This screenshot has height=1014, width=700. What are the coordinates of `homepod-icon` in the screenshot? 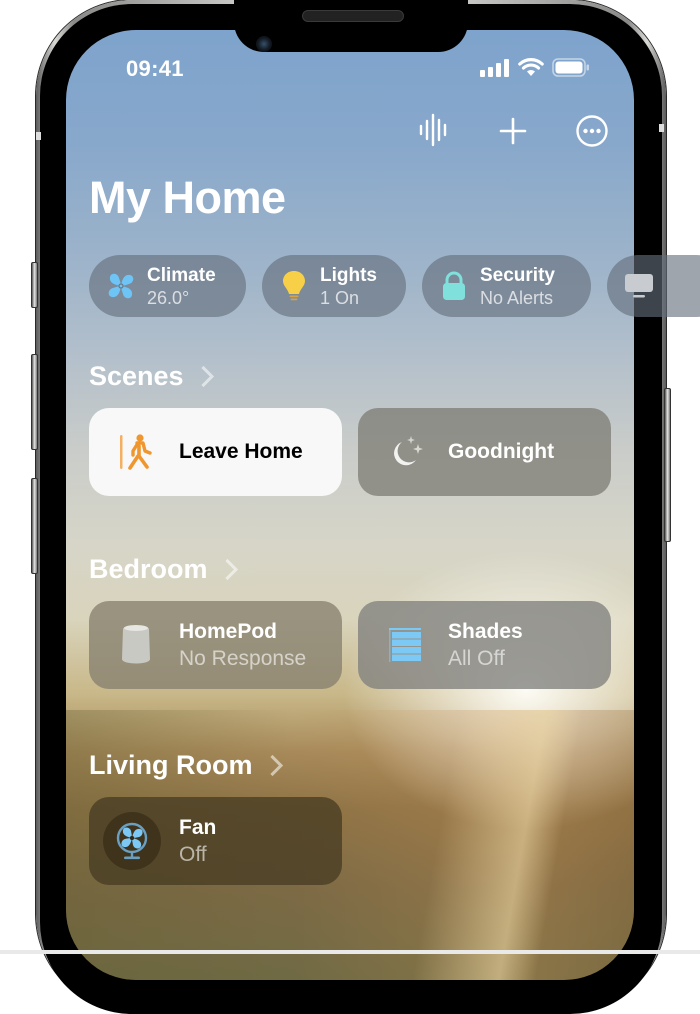 It's located at (136, 645).